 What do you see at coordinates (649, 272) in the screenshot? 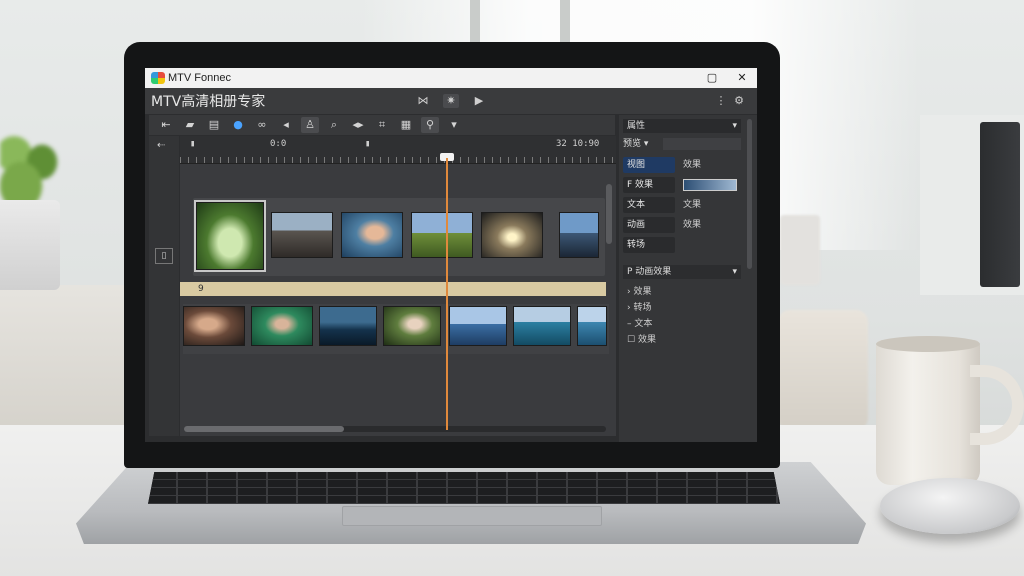
I see `animation-section-label: P 动画效果` at bounding box center [649, 272].